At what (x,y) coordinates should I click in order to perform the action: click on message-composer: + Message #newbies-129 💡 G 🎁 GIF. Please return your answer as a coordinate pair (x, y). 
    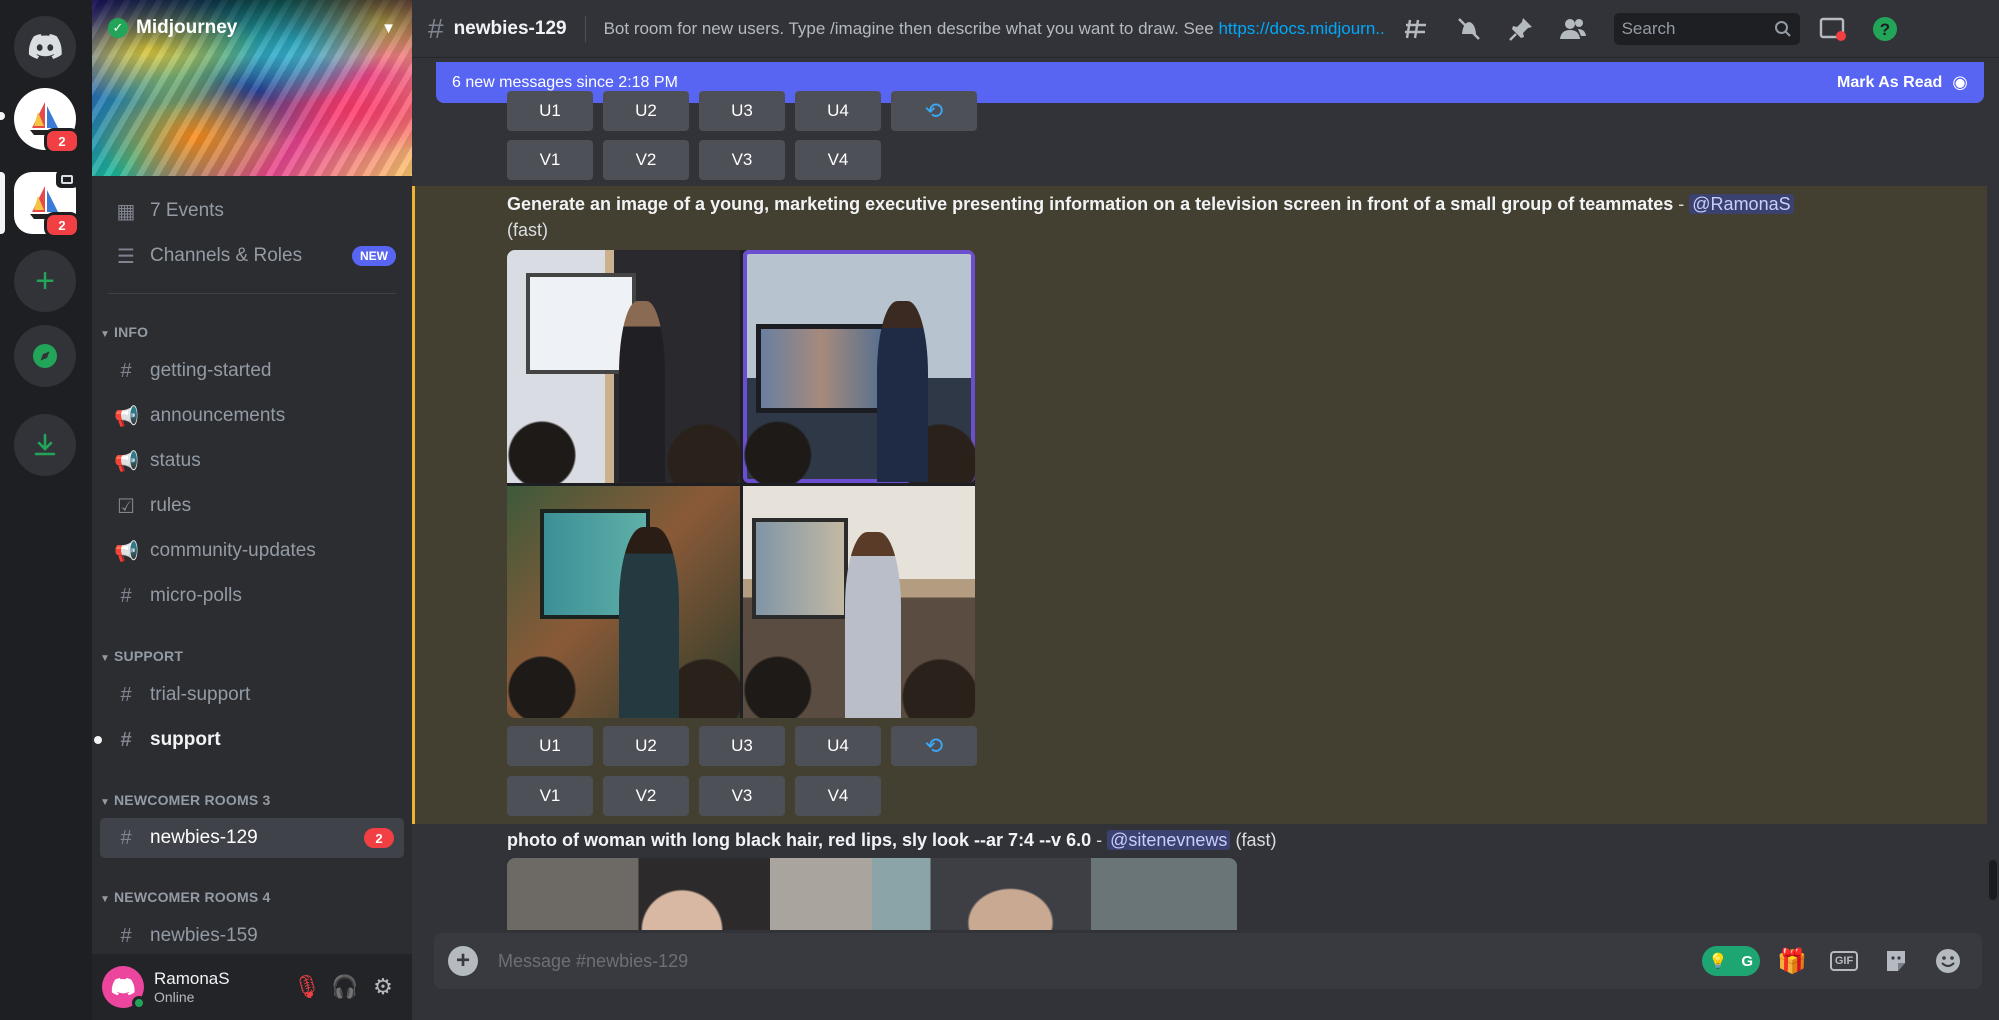
    Looking at the image, I should click on (1208, 961).